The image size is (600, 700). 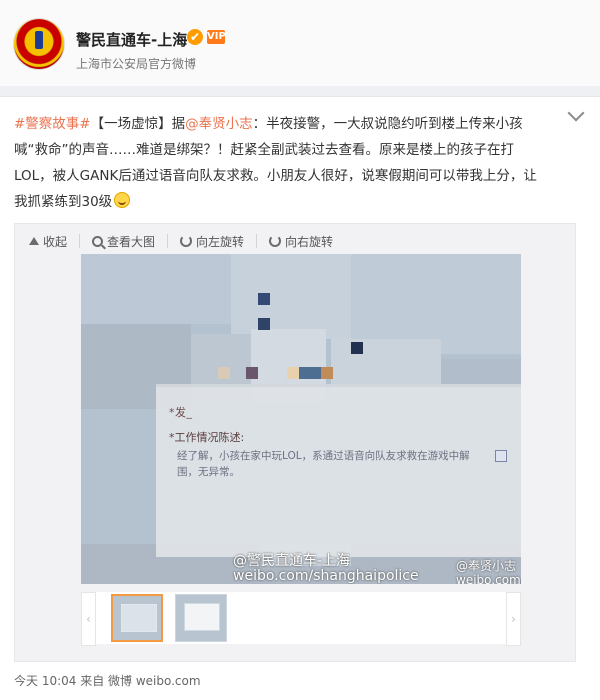 I want to click on post-line-2: 喊“救命”的声音……难道是绑架？！赶紧全副武装过去查看。原来是楼上的孩子在打, so click(x=264, y=150).